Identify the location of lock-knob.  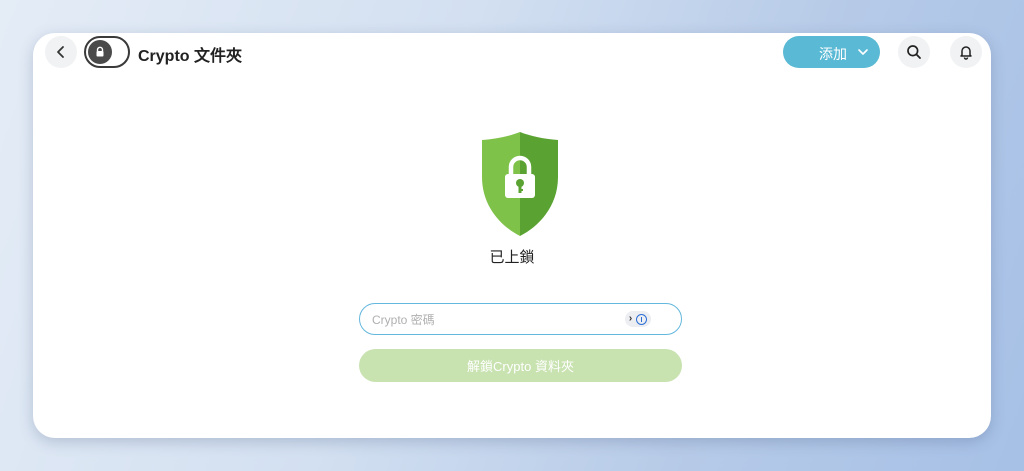
(100, 52).